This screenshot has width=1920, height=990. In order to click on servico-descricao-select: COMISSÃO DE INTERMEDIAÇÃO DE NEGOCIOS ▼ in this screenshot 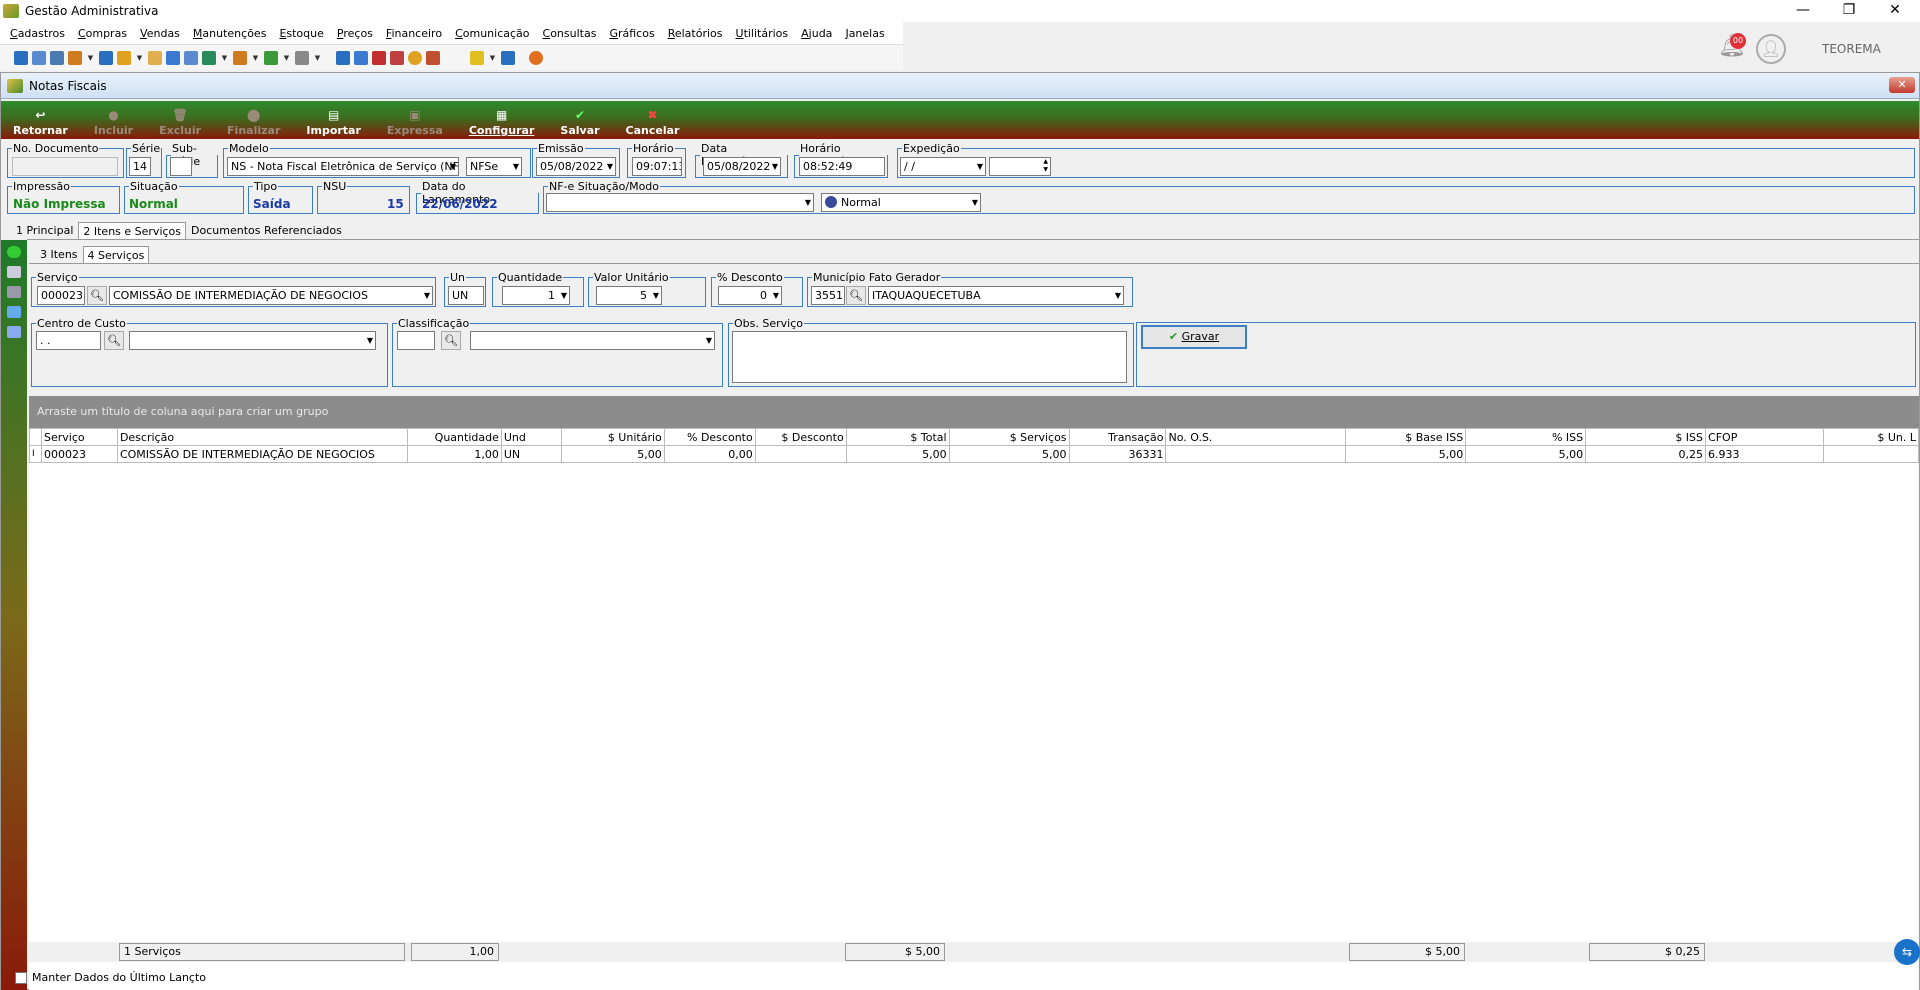, I will do `click(271, 295)`.